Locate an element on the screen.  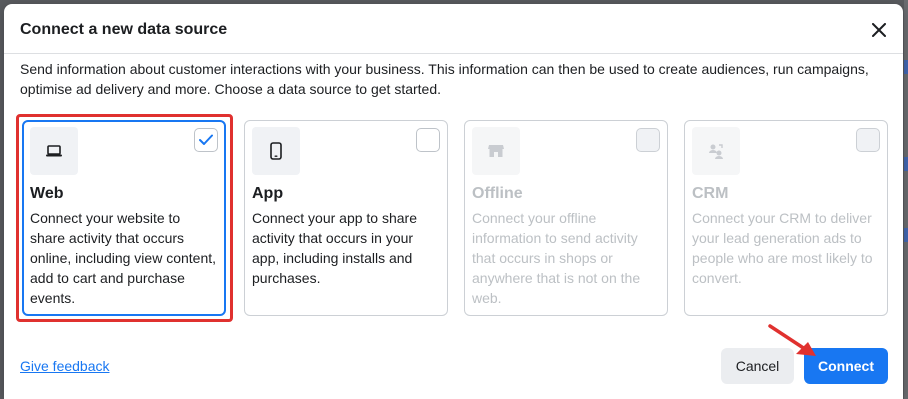
card-title: Web is located at coordinates (47, 193).